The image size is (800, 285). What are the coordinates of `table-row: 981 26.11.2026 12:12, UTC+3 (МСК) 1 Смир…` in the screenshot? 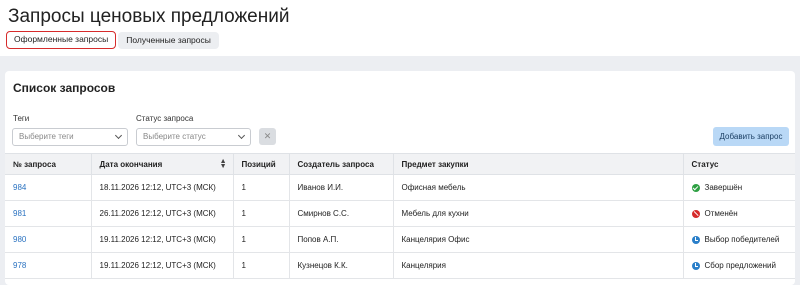 It's located at (400, 213).